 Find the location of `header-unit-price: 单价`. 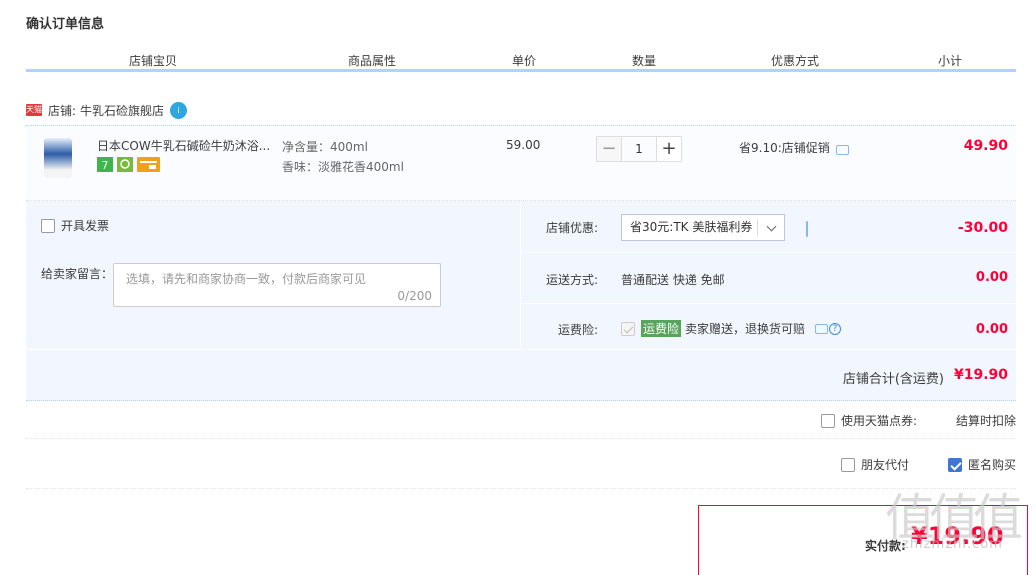

header-unit-price: 单价 is located at coordinates (524, 61).